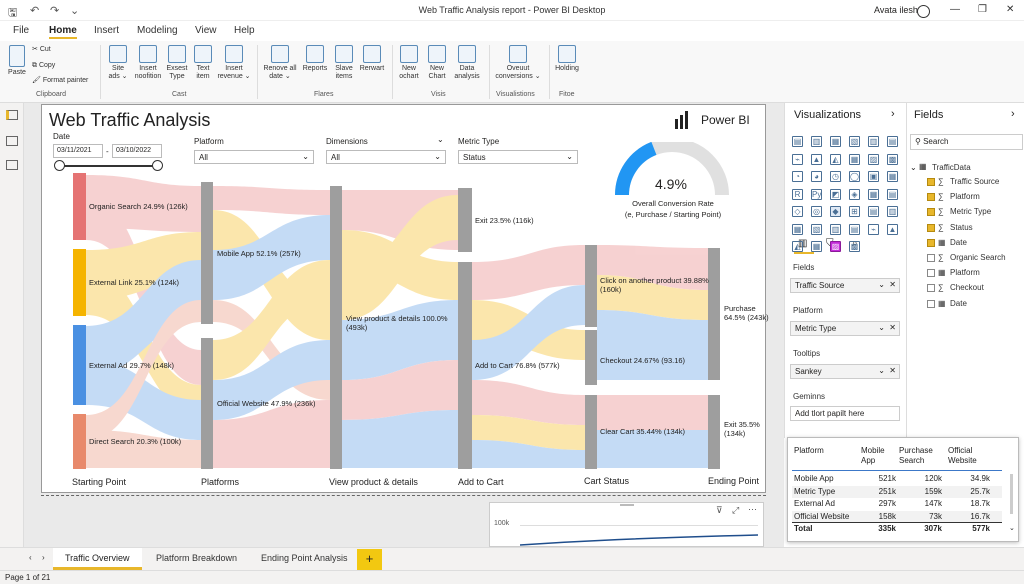 This screenshot has width=1024, height=584. Describe the element at coordinates (591, 357) in the screenshot. I see `sankey-node-checkout` at that location.